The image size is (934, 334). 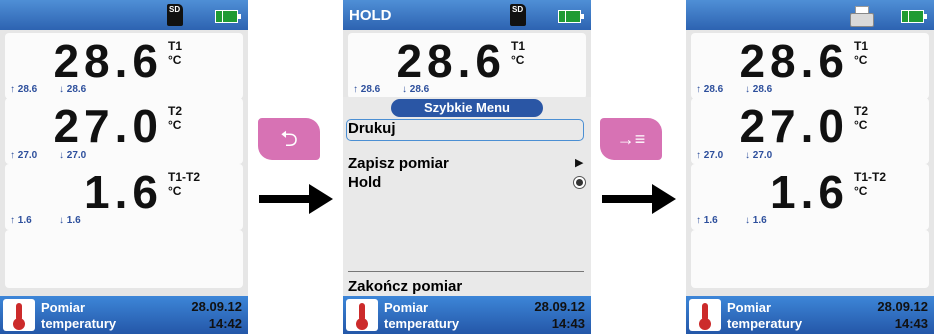 What do you see at coordinates (124, 15) in the screenshot?
I see `status-bar: SD` at bounding box center [124, 15].